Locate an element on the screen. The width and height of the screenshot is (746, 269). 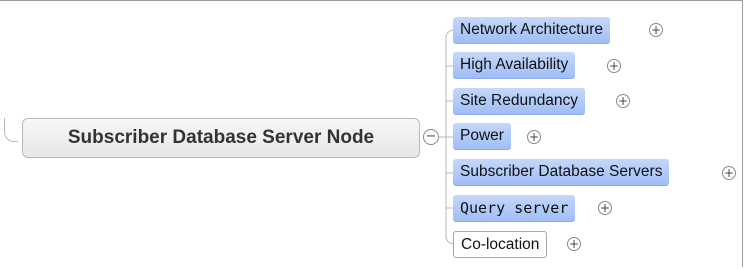
topic-label: Co-location is located at coordinates (500, 244).